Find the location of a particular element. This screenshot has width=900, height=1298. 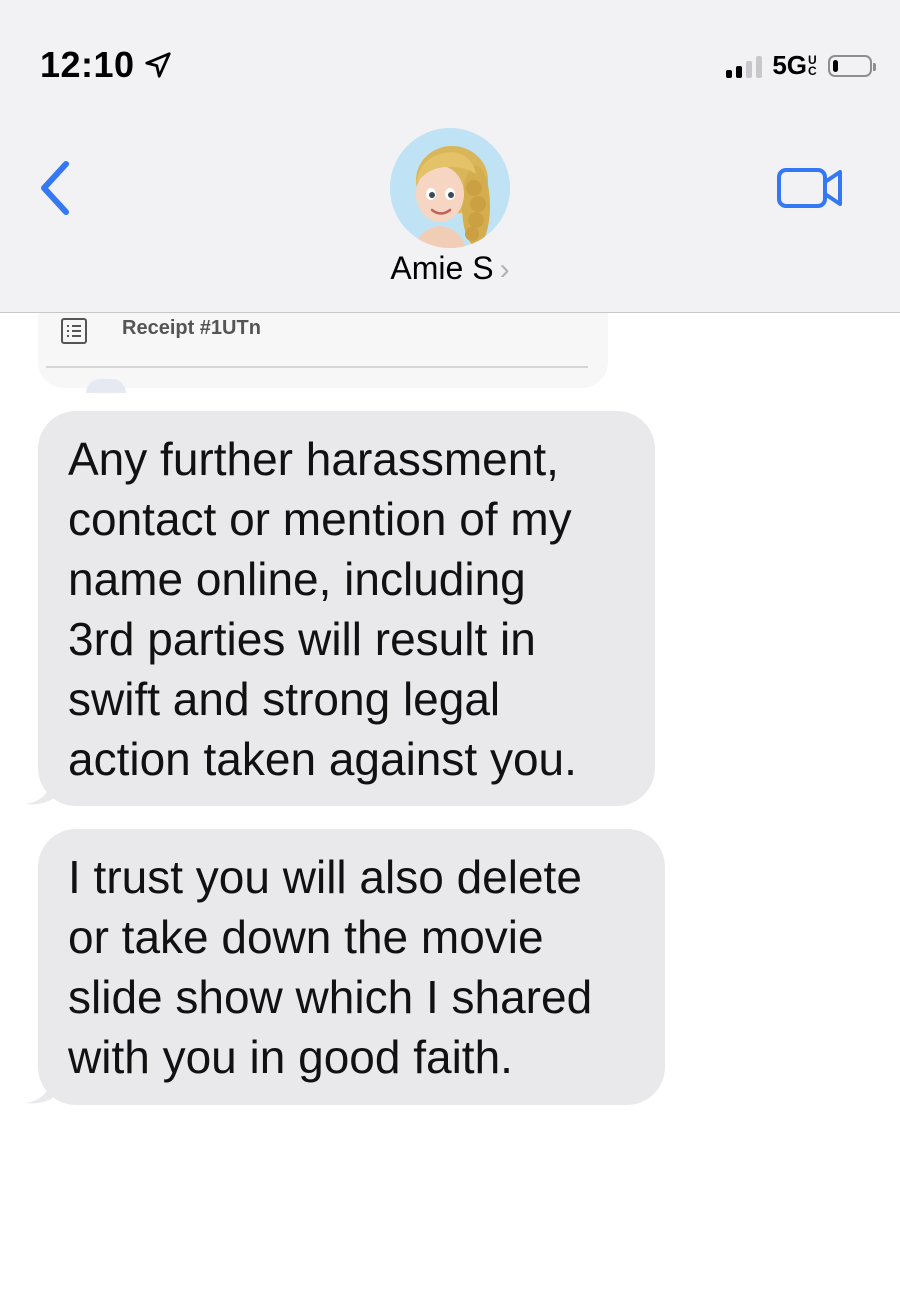

receipt-link-preview: Receipt #1UTn is located at coordinates (323, 353).